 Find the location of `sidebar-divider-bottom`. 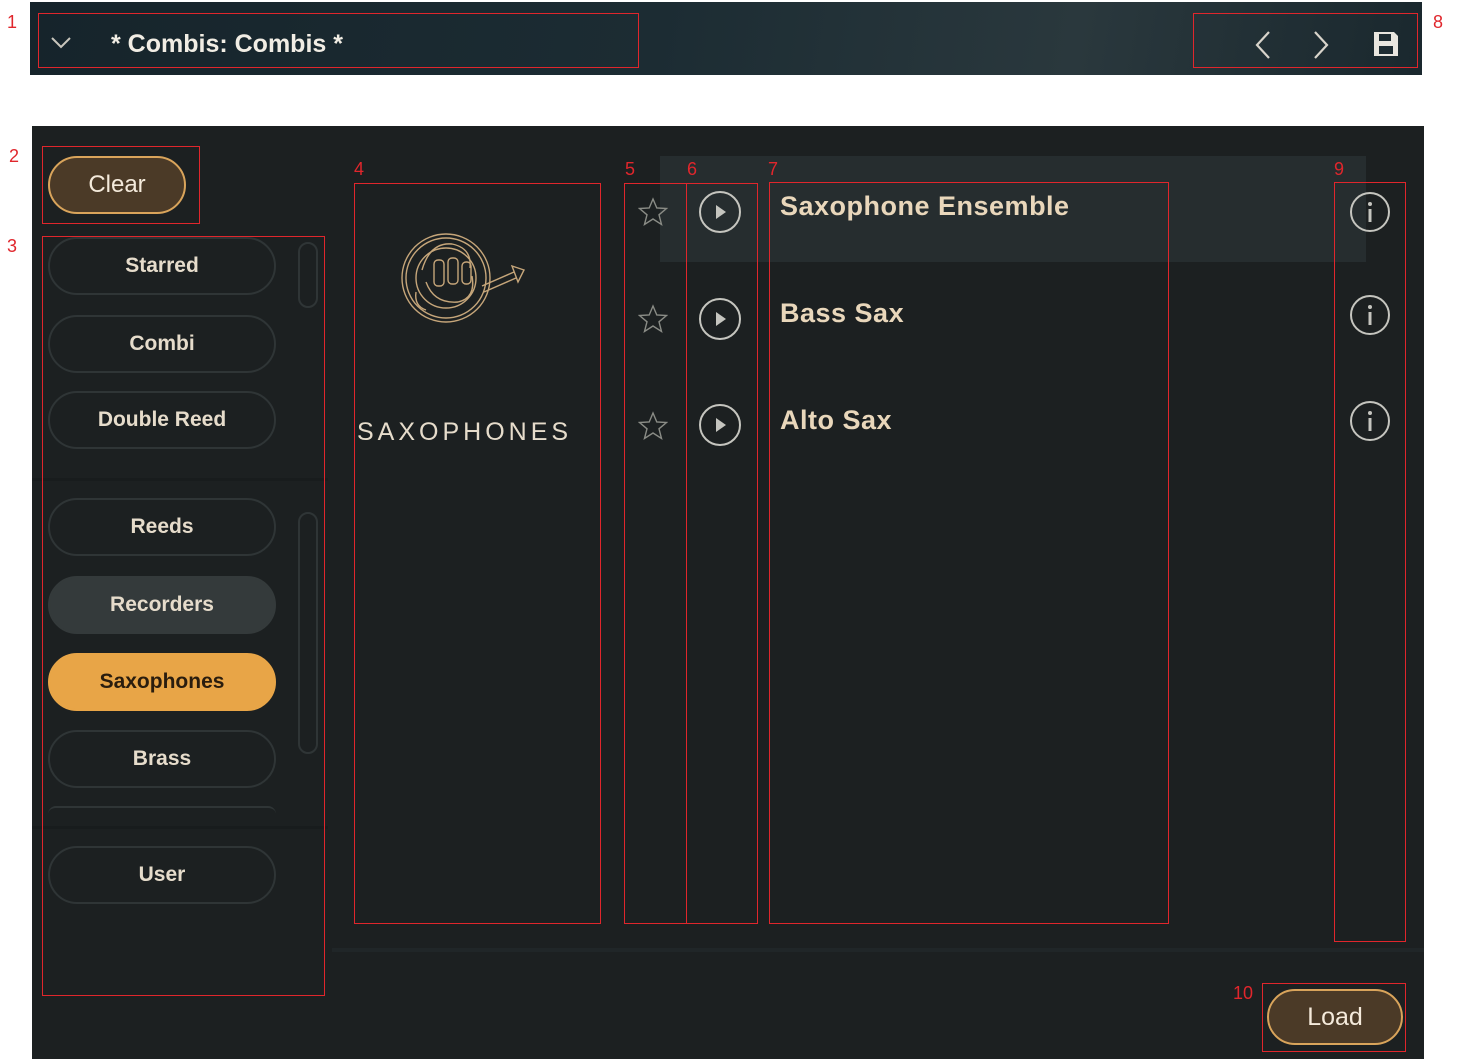

sidebar-divider-bottom is located at coordinates (180, 827).